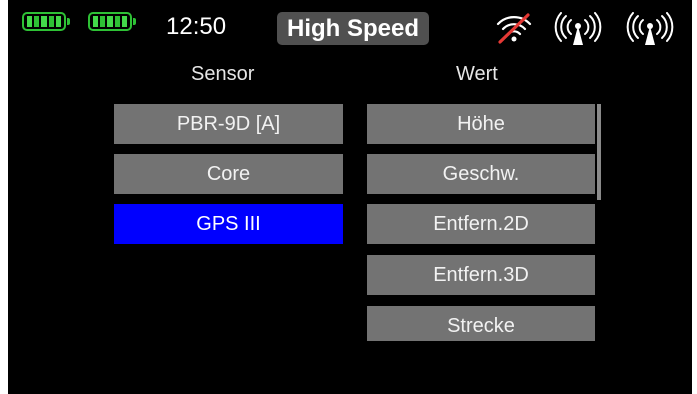  What do you see at coordinates (481, 174) in the screenshot?
I see `value-item-geschw: Geschw.` at bounding box center [481, 174].